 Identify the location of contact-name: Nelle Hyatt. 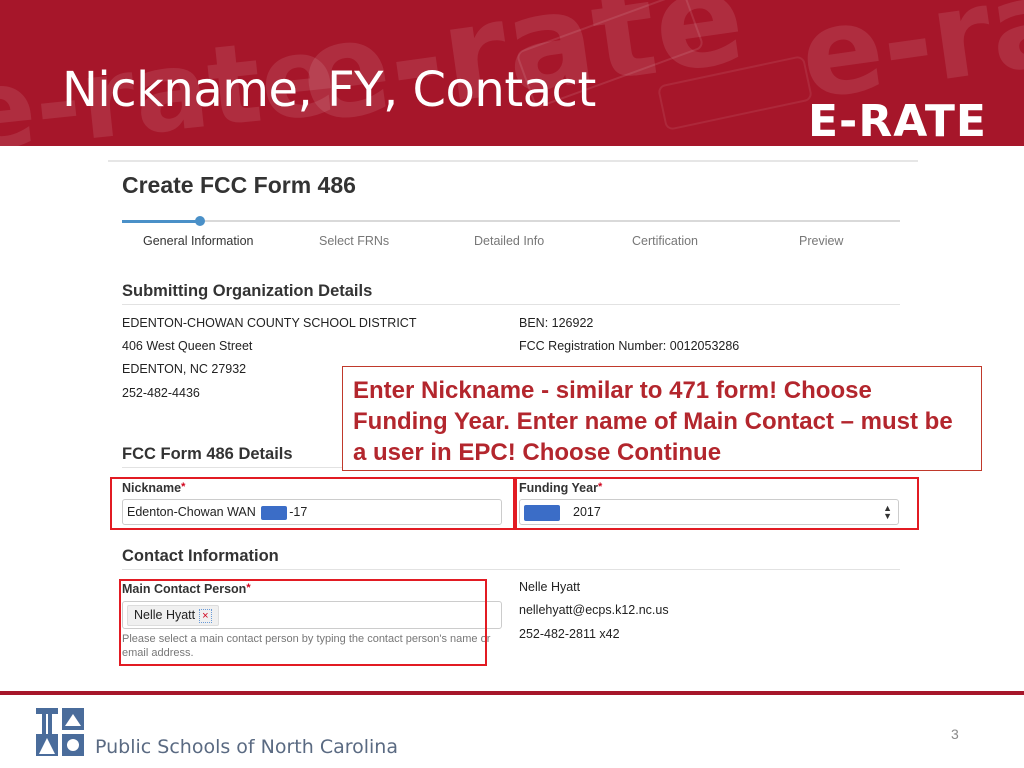
(550, 587).